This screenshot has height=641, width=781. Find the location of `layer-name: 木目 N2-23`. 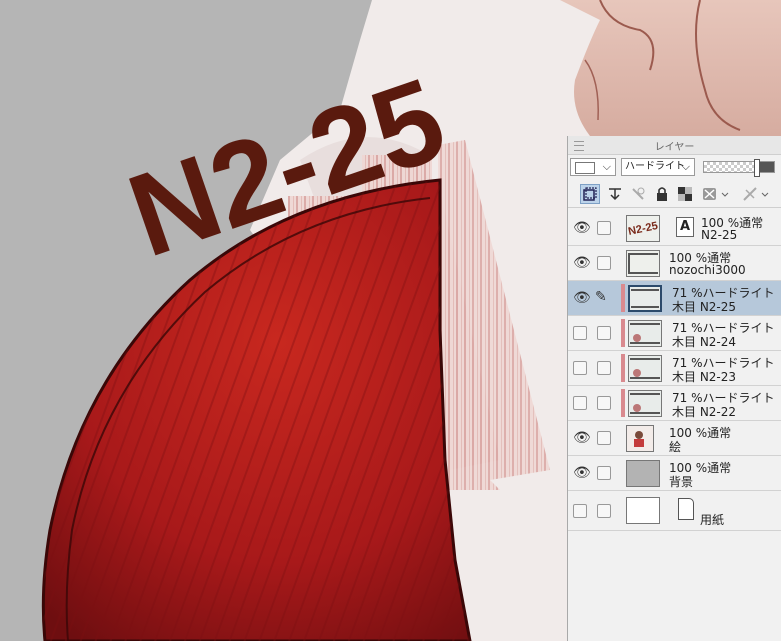

layer-name: 木目 N2-23 is located at coordinates (704, 377).